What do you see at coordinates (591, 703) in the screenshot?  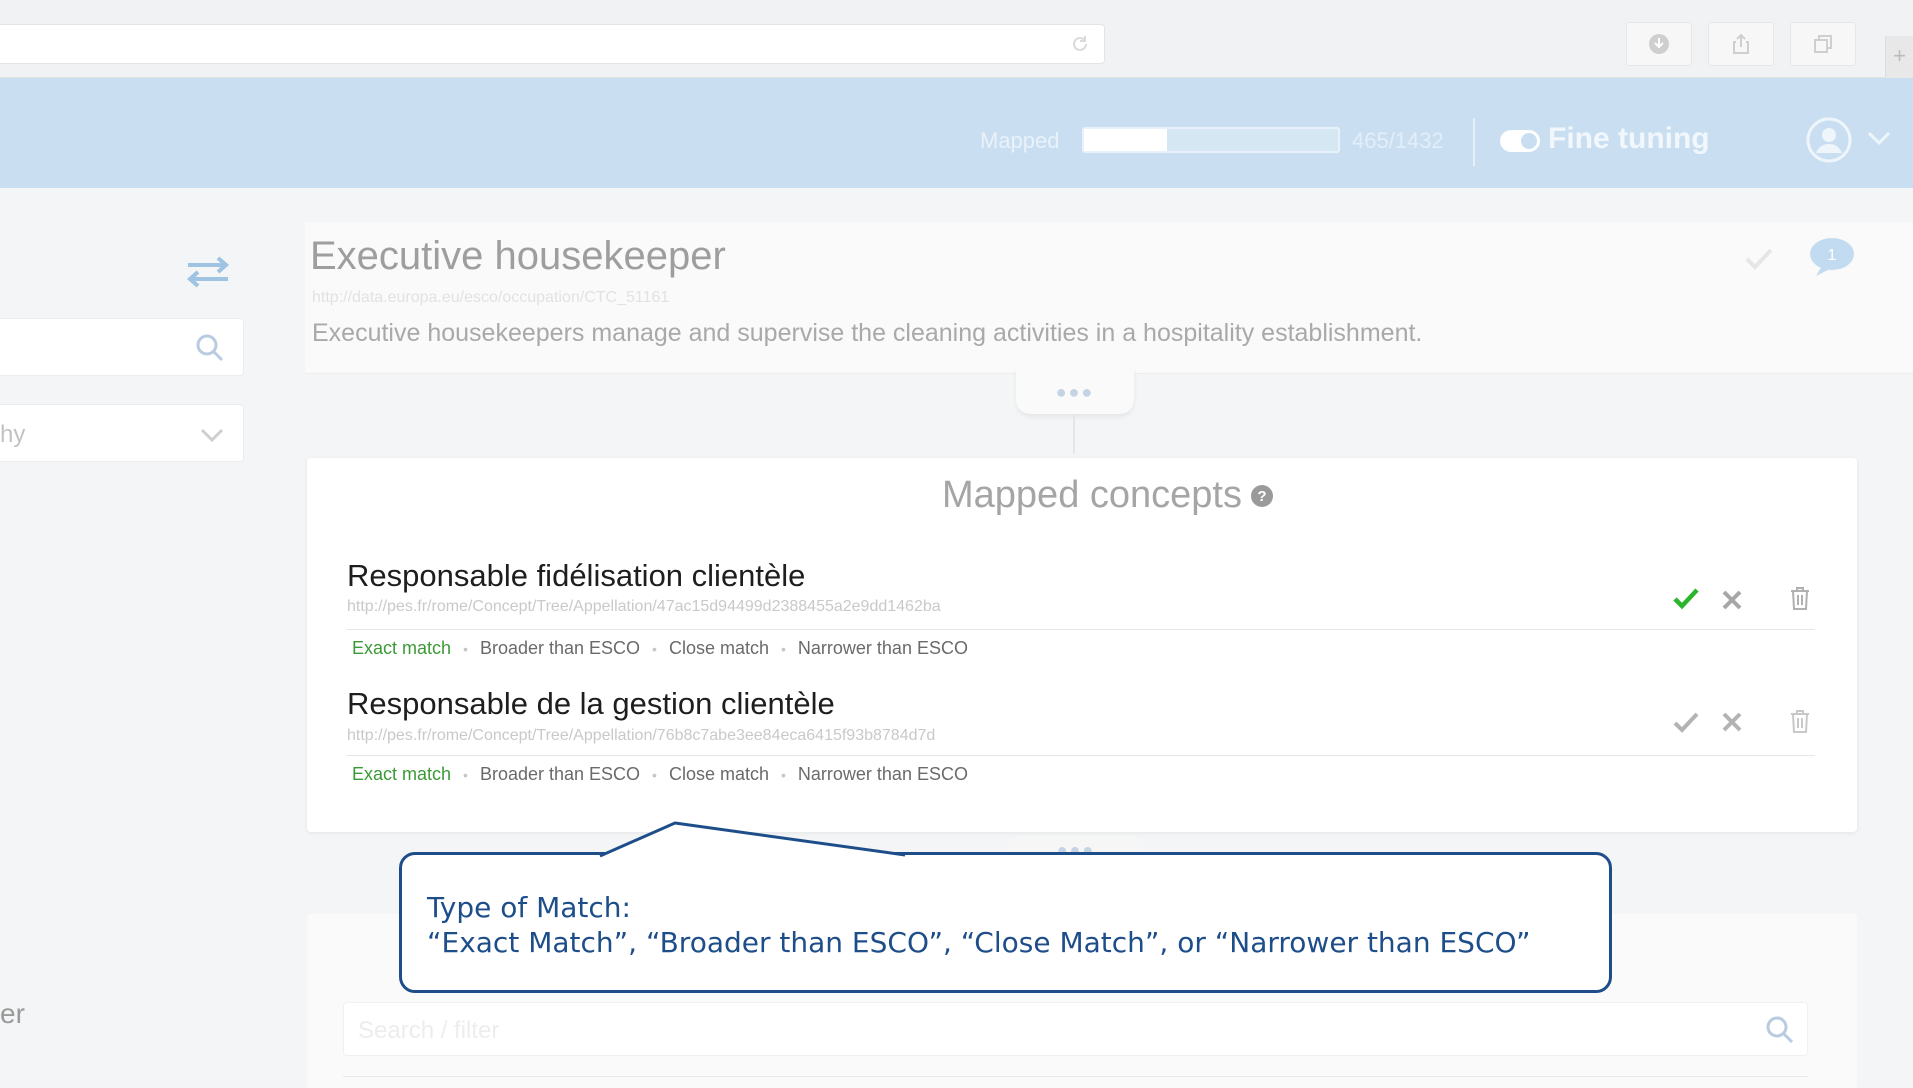 I see `concept-name: Responsable de la gestion clientèle` at bounding box center [591, 703].